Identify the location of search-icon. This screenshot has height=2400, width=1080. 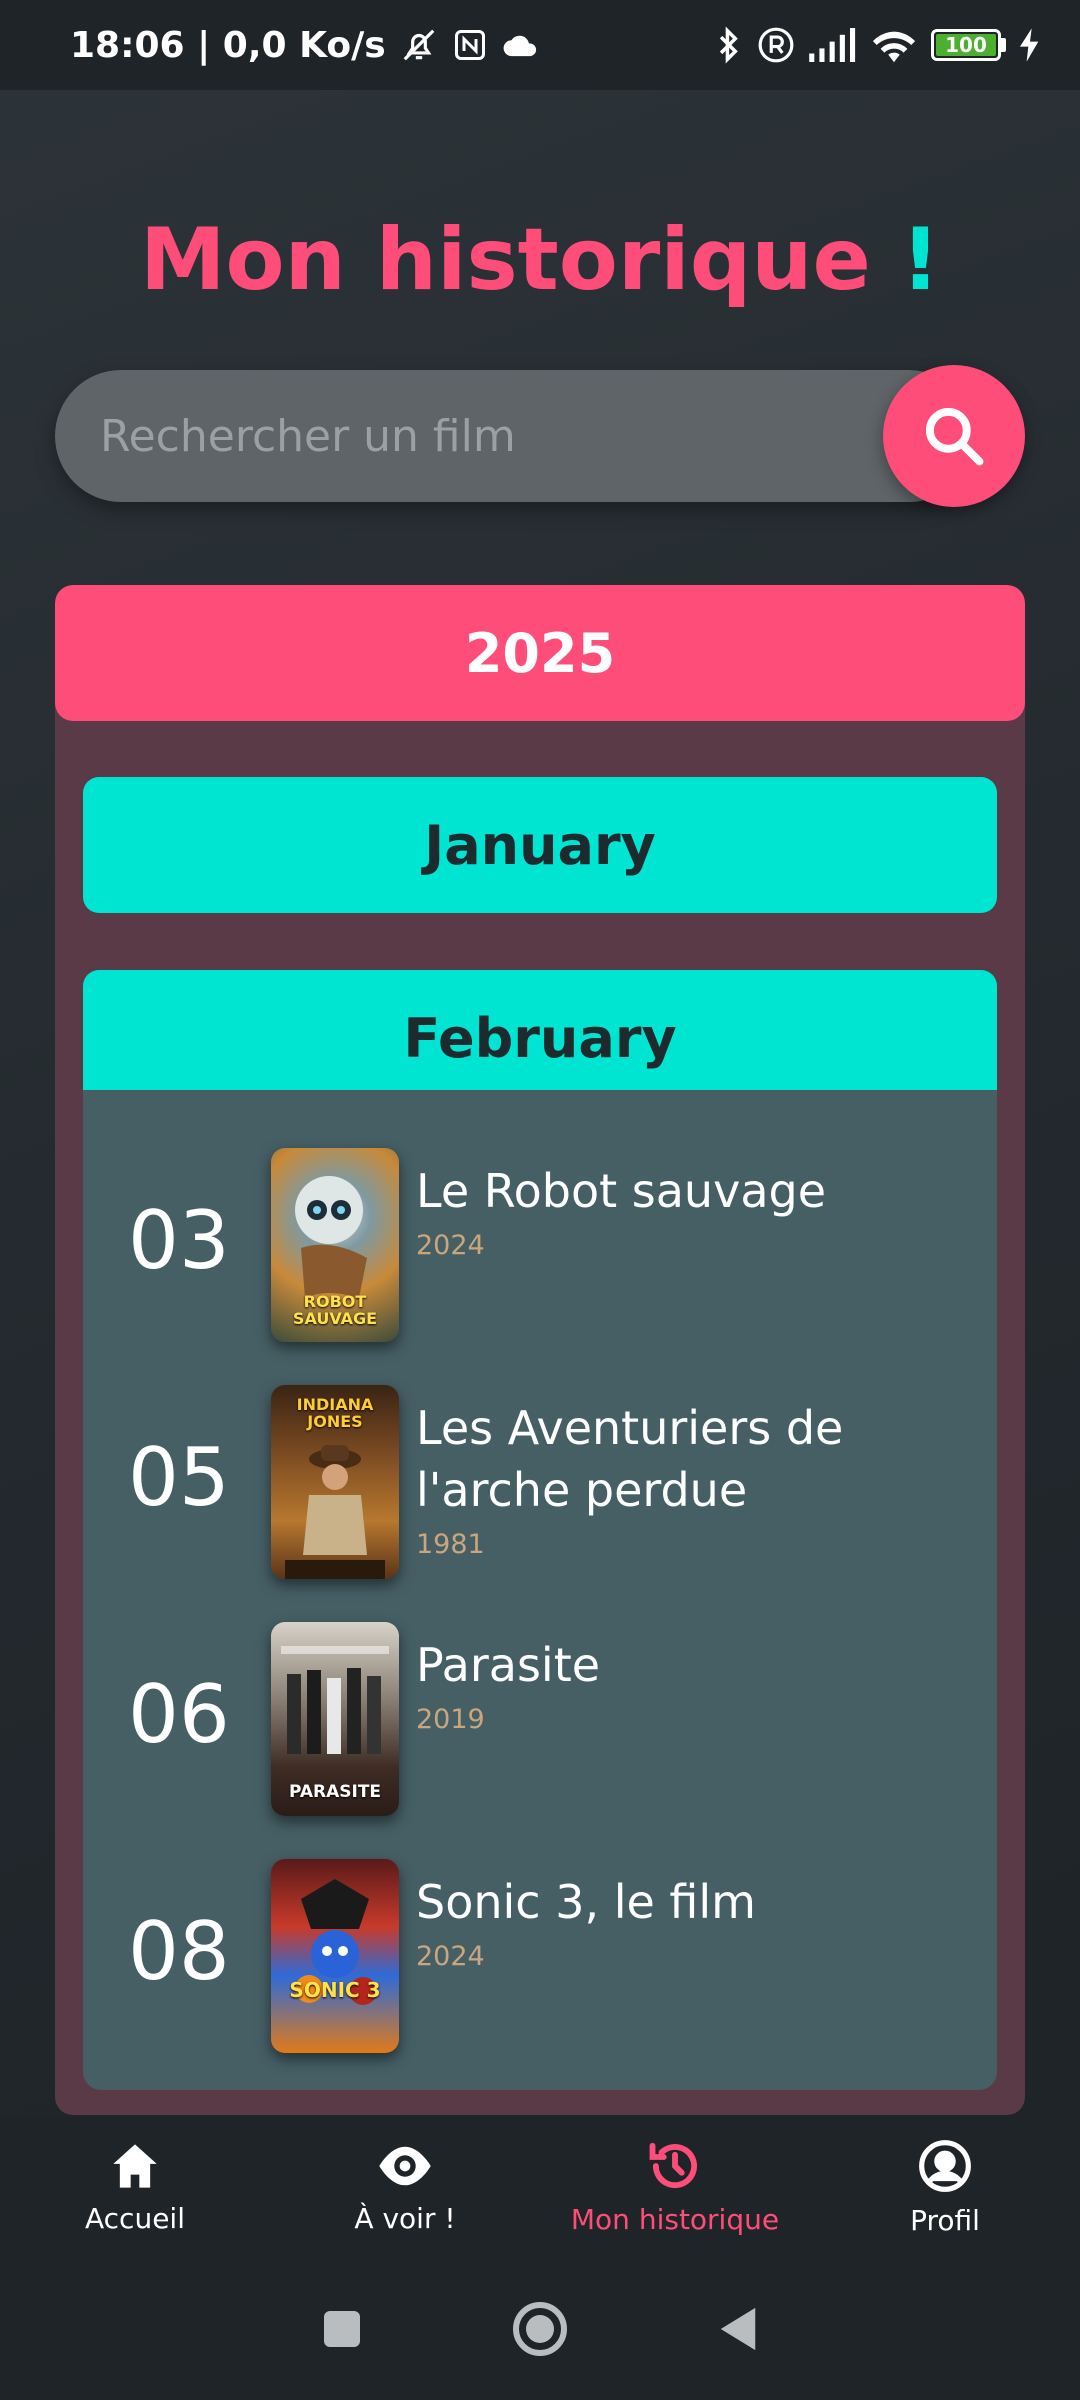
(954, 436).